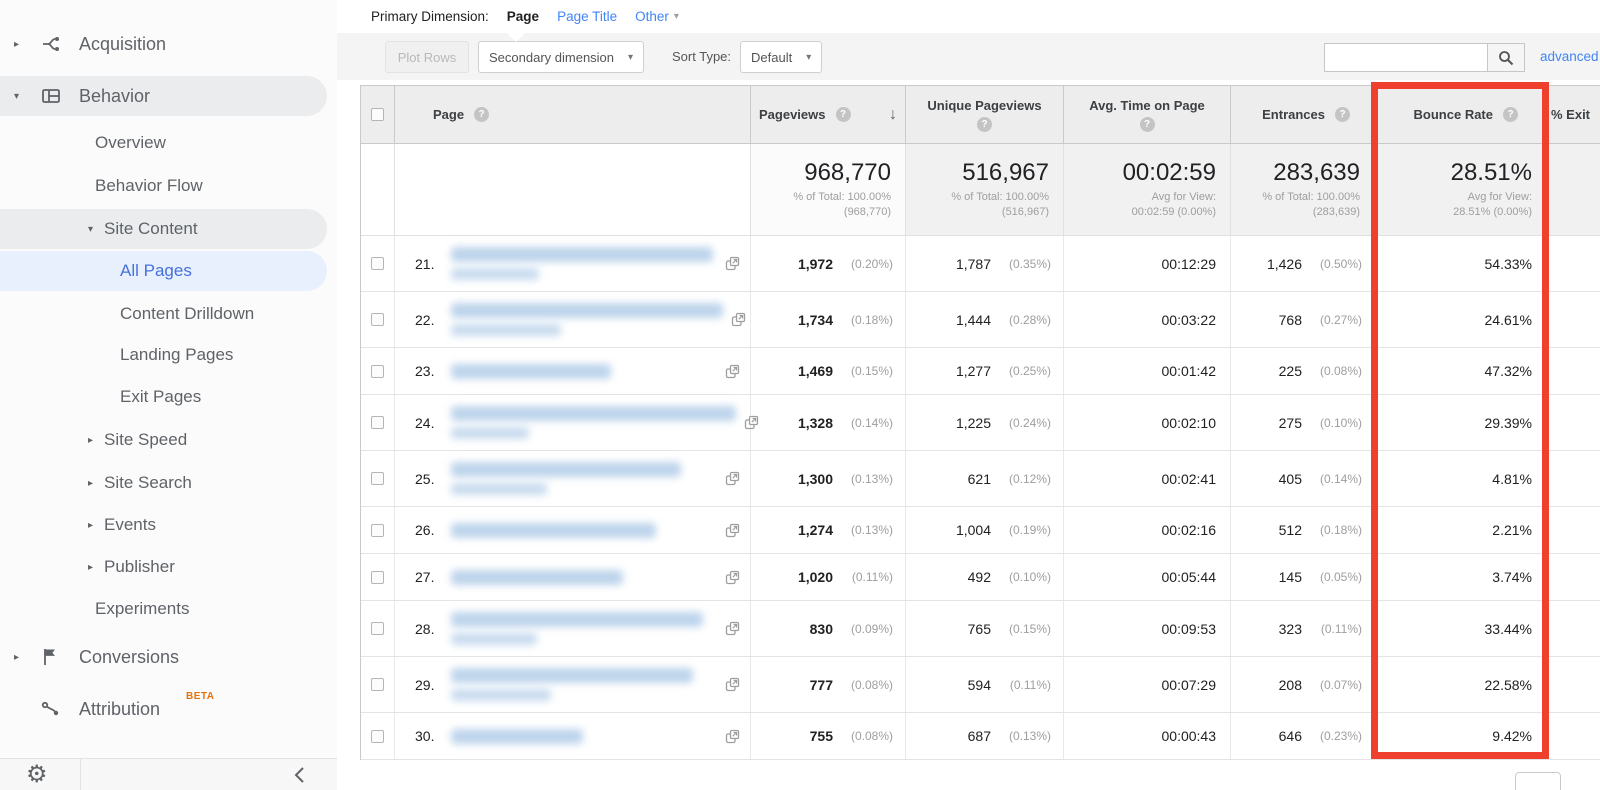  Describe the element at coordinates (163, 657) in the screenshot. I see `sidebar-item-conversions: ▸ Conversions` at that location.